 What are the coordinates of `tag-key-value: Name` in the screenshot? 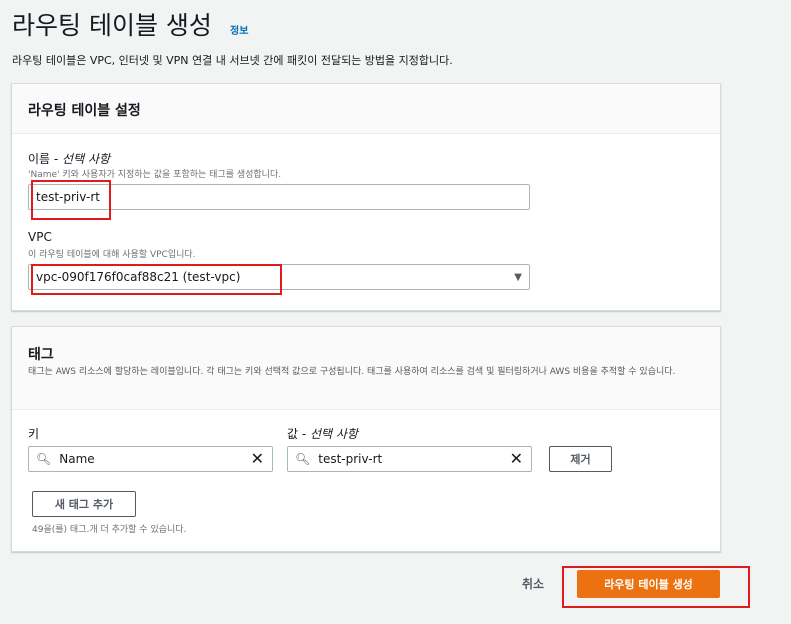 It's located at (77, 459).